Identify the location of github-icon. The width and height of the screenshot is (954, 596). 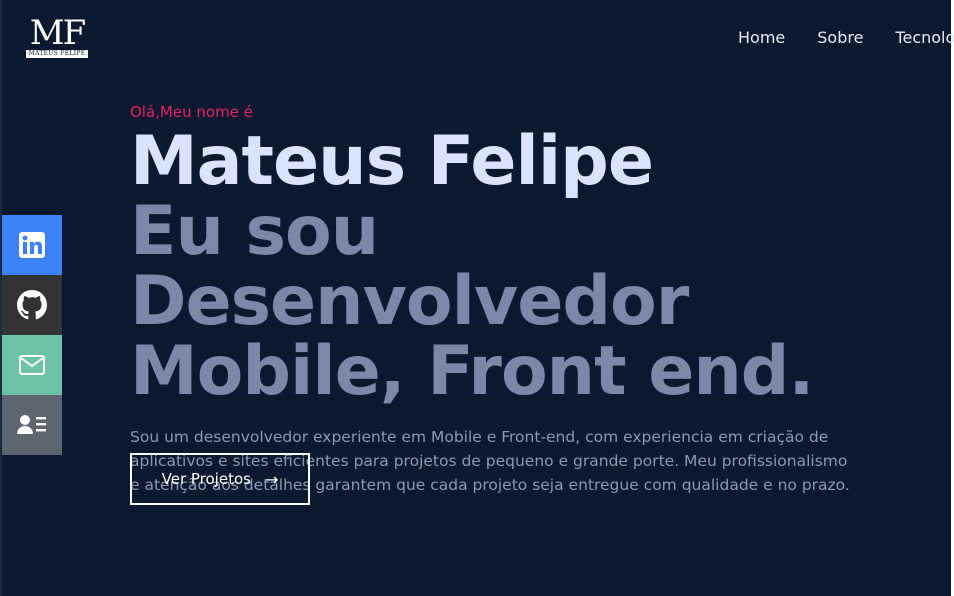
(32, 305).